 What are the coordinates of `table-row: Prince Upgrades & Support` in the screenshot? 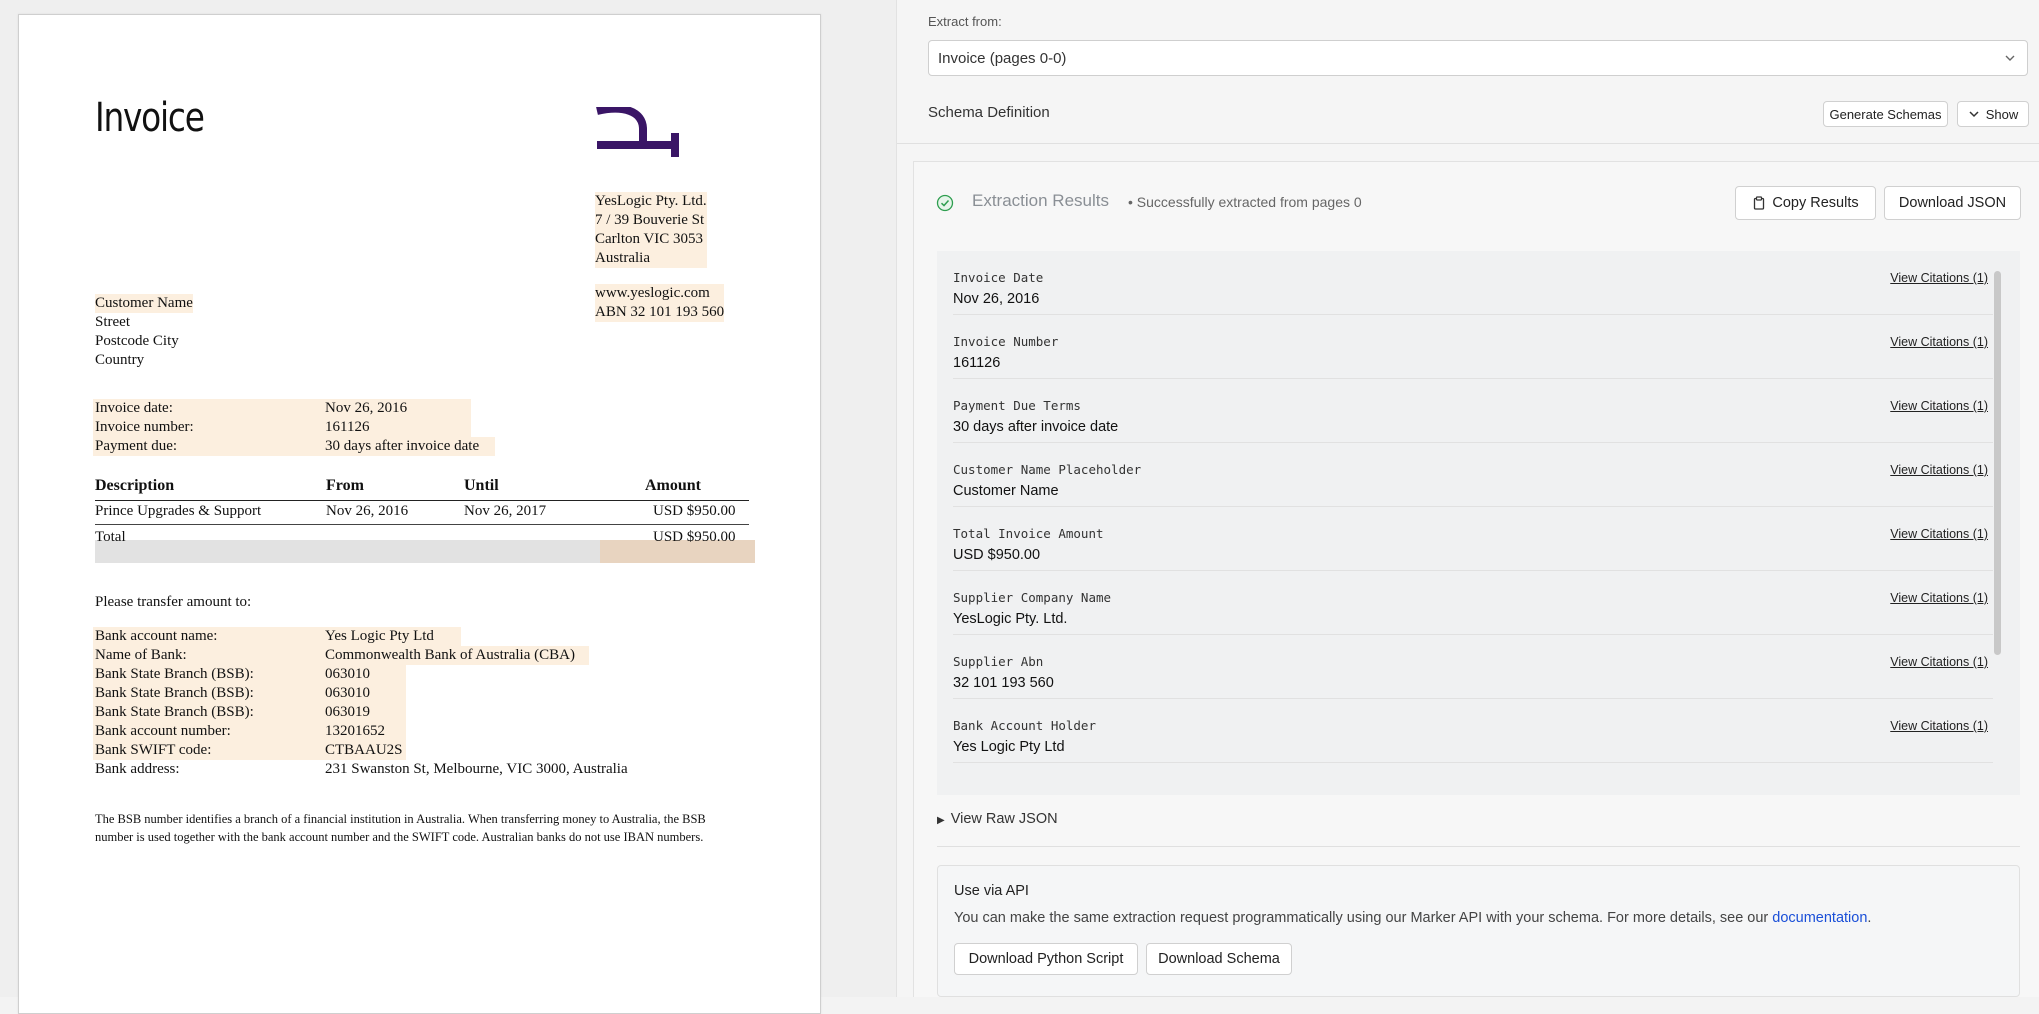 It's located at (178, 511).